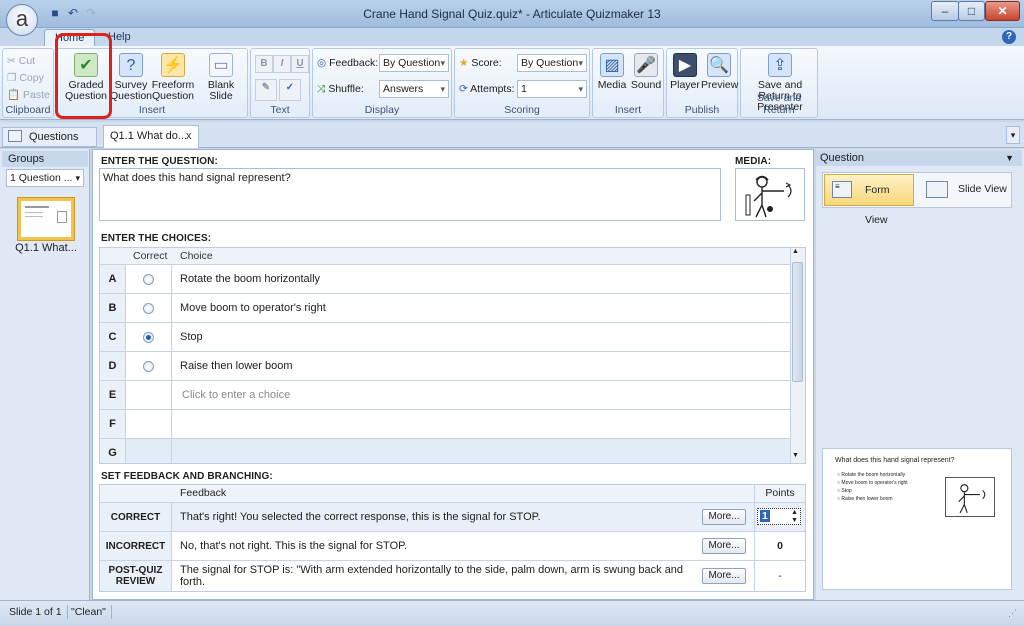  I want to click on choice-letter: E, so click(113, 395).